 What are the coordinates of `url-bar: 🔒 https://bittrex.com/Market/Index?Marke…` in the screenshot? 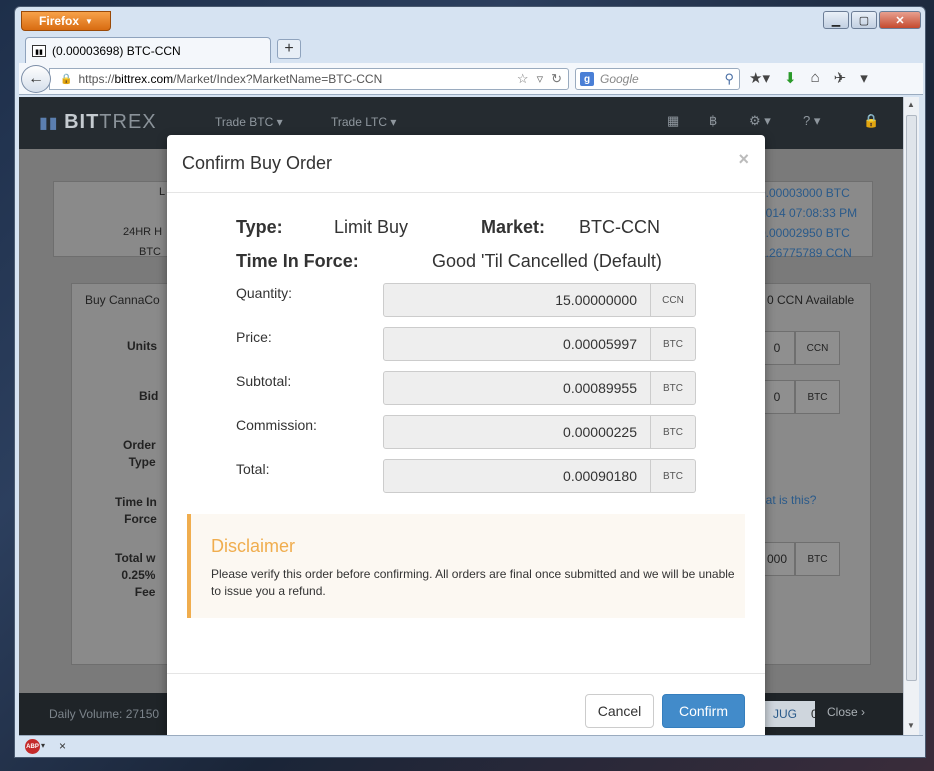 It's located at (309, 79).